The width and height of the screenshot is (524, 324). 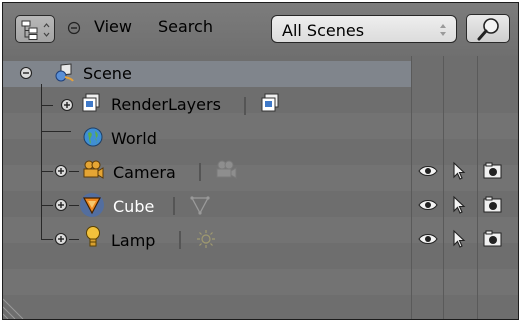 I want to click on lamp-object-icon, so click(x=93, y=236).